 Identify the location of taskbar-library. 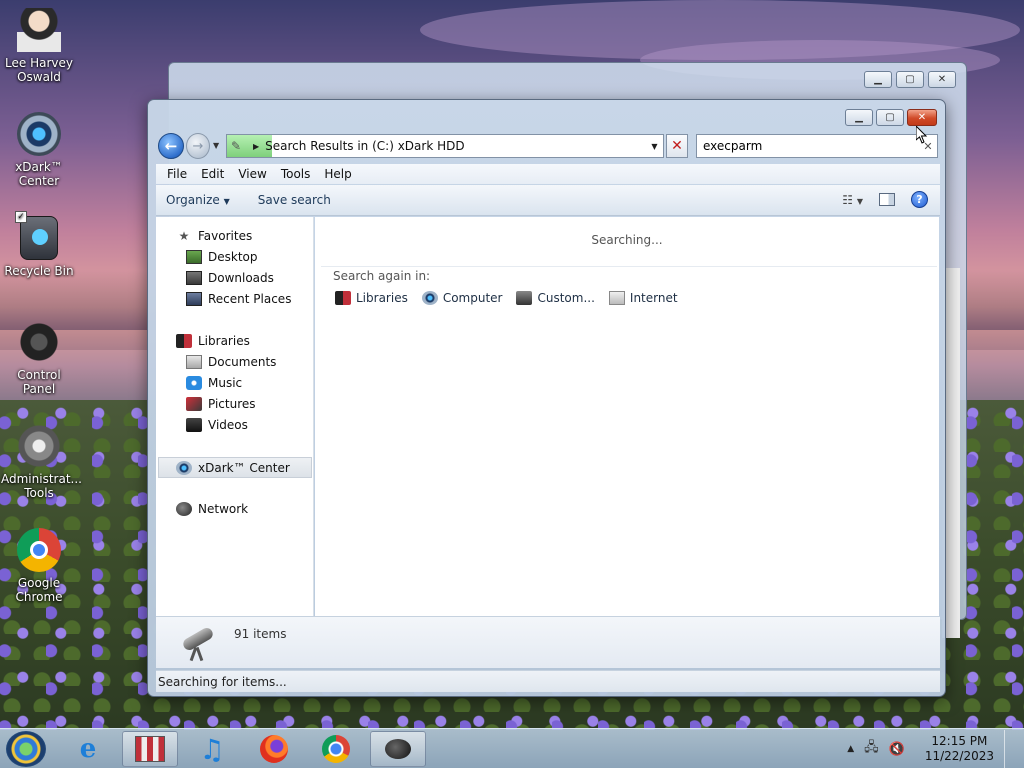
(150, 749).